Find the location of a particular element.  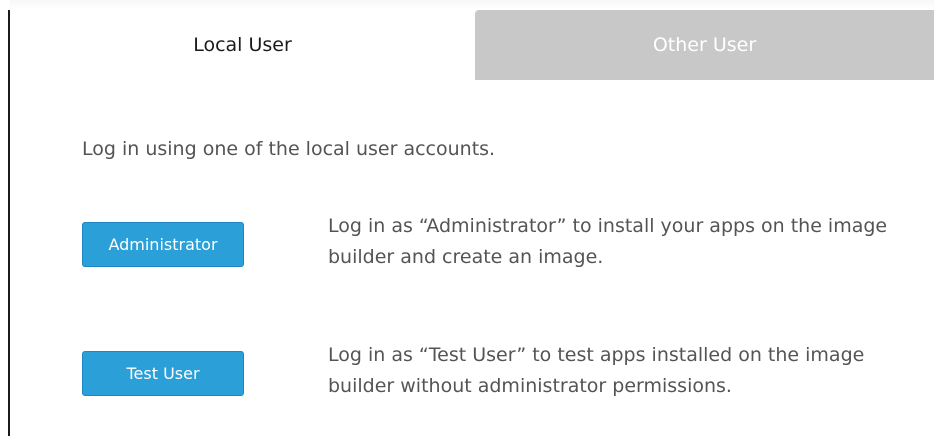

administrator-button: Administrator is located at coordinates (163, 244).